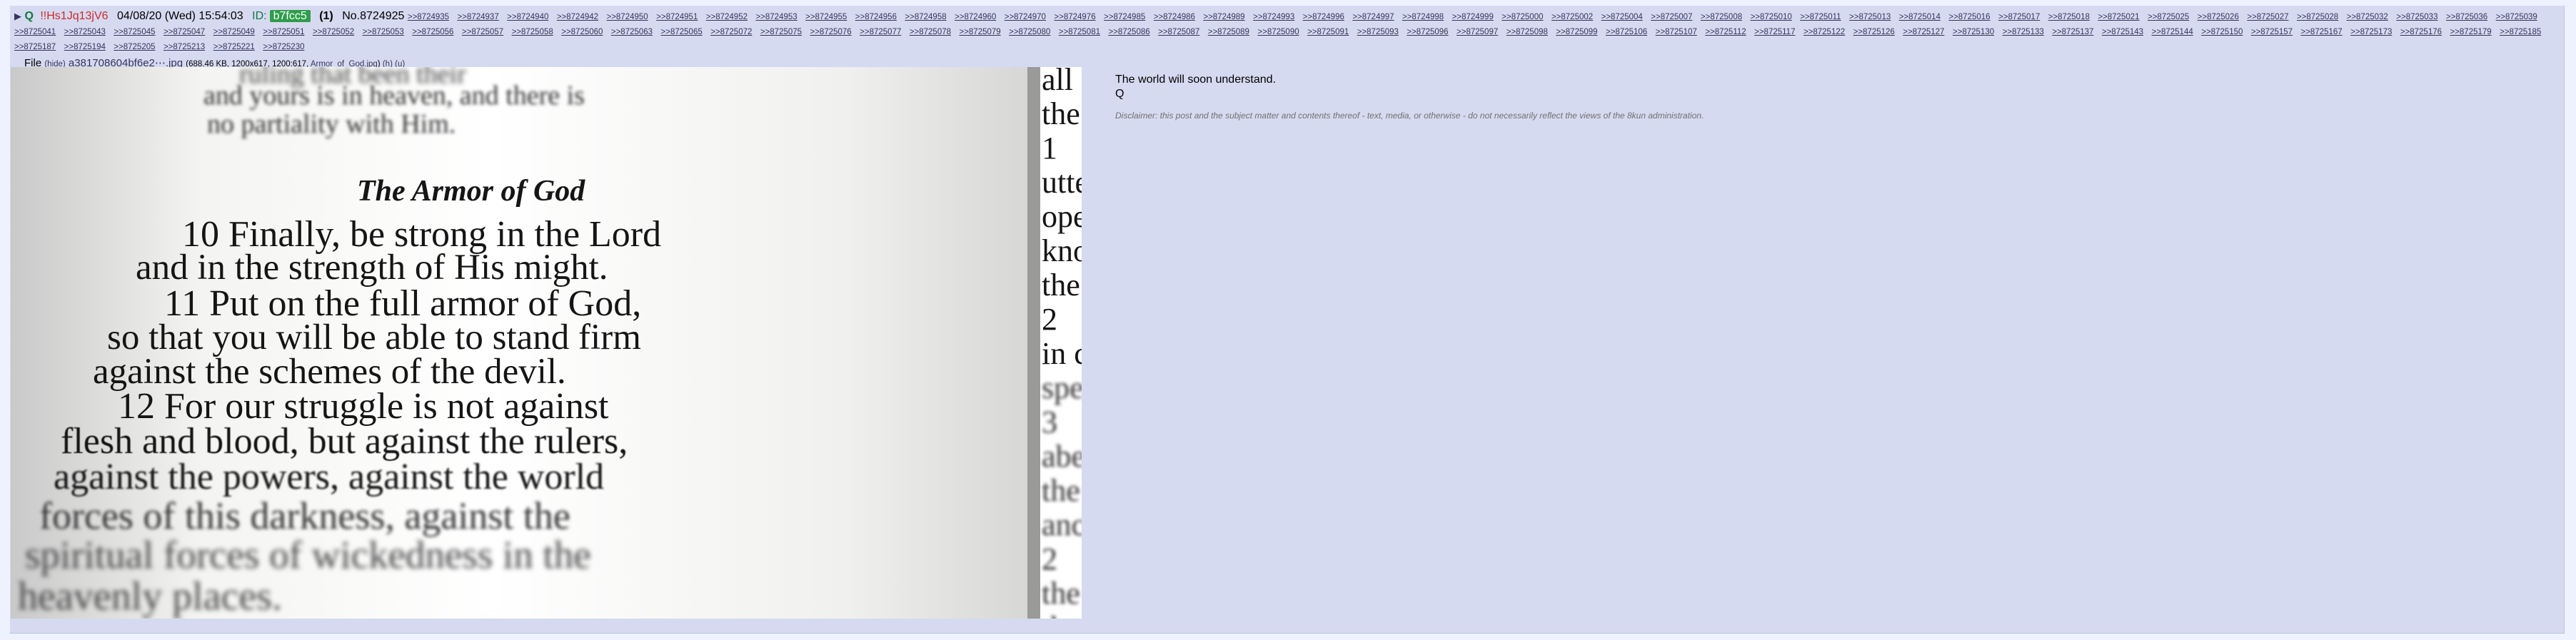  Describe the element at coordinates (85, 32) in the screenshot. I see `reply-link: >>8725043` at that location.